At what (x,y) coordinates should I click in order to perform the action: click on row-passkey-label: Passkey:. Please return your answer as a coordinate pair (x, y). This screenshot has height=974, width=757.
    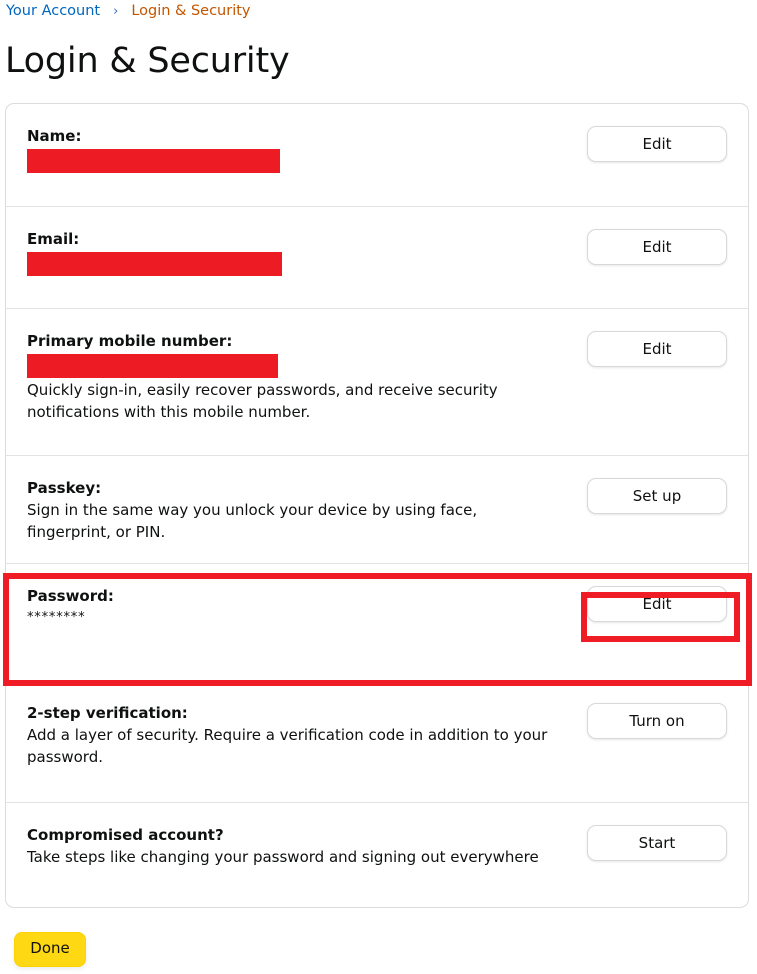
    Looking at the image, I should click on (64, 488).